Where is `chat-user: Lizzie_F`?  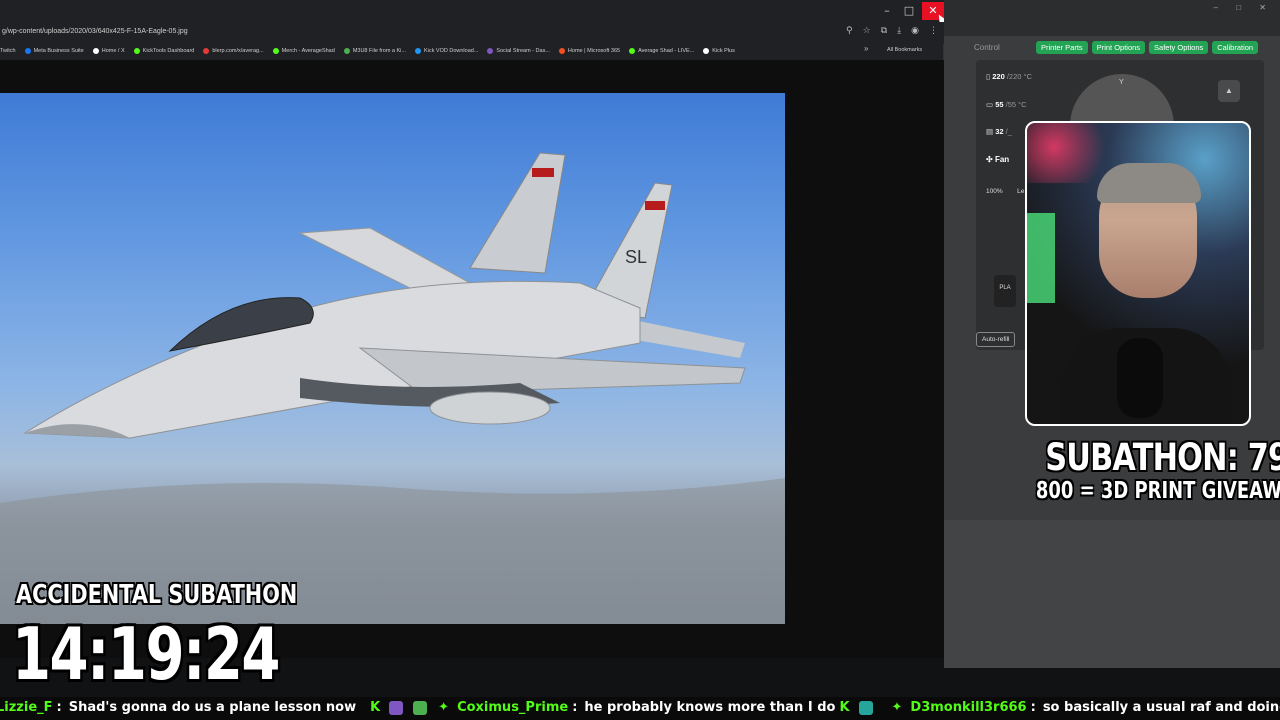 chat-user: Lizzie_F is located at coordinates (26, 707).